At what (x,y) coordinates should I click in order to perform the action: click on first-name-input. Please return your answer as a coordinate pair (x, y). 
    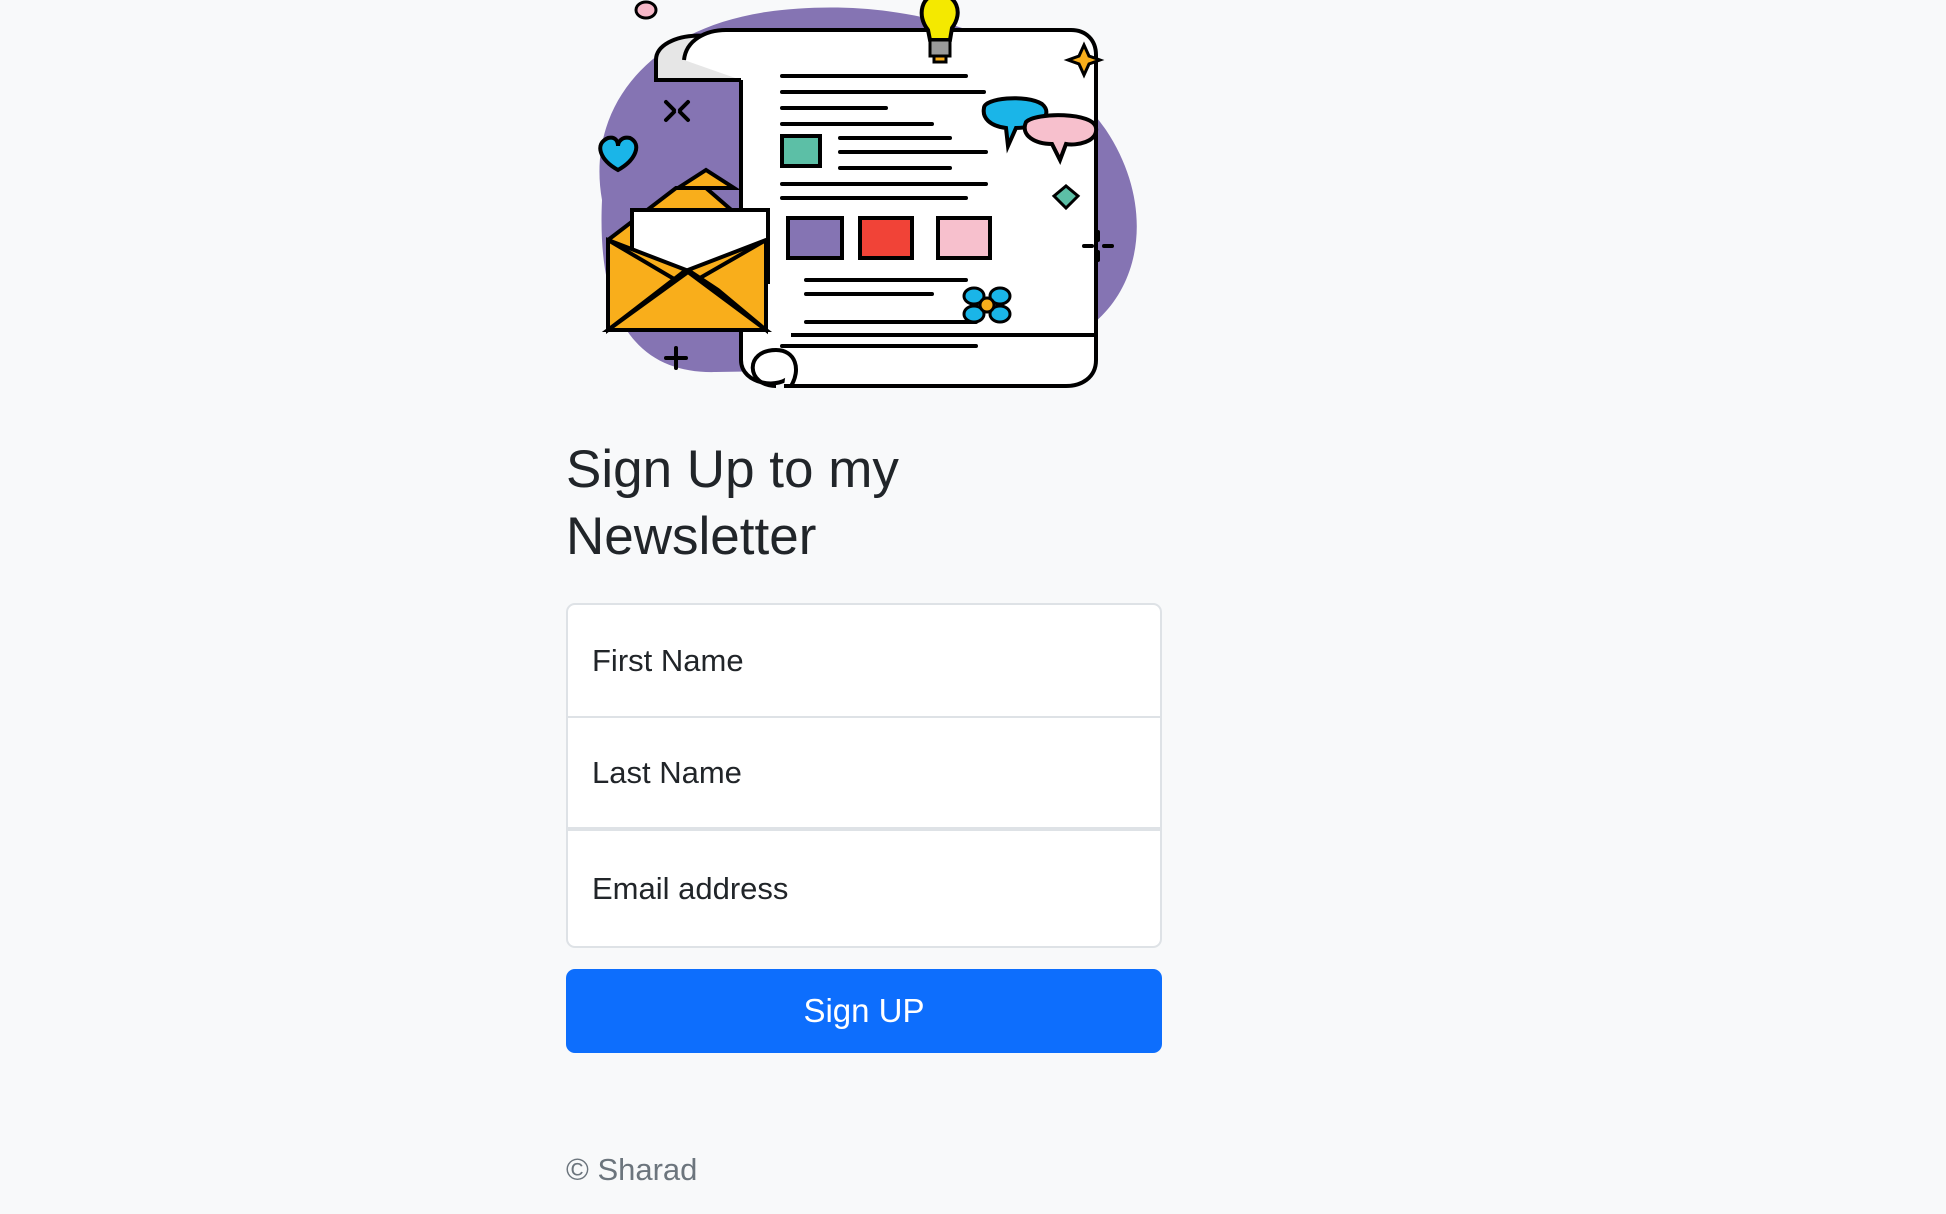
    Looking at the image, I should click on (864, 660).